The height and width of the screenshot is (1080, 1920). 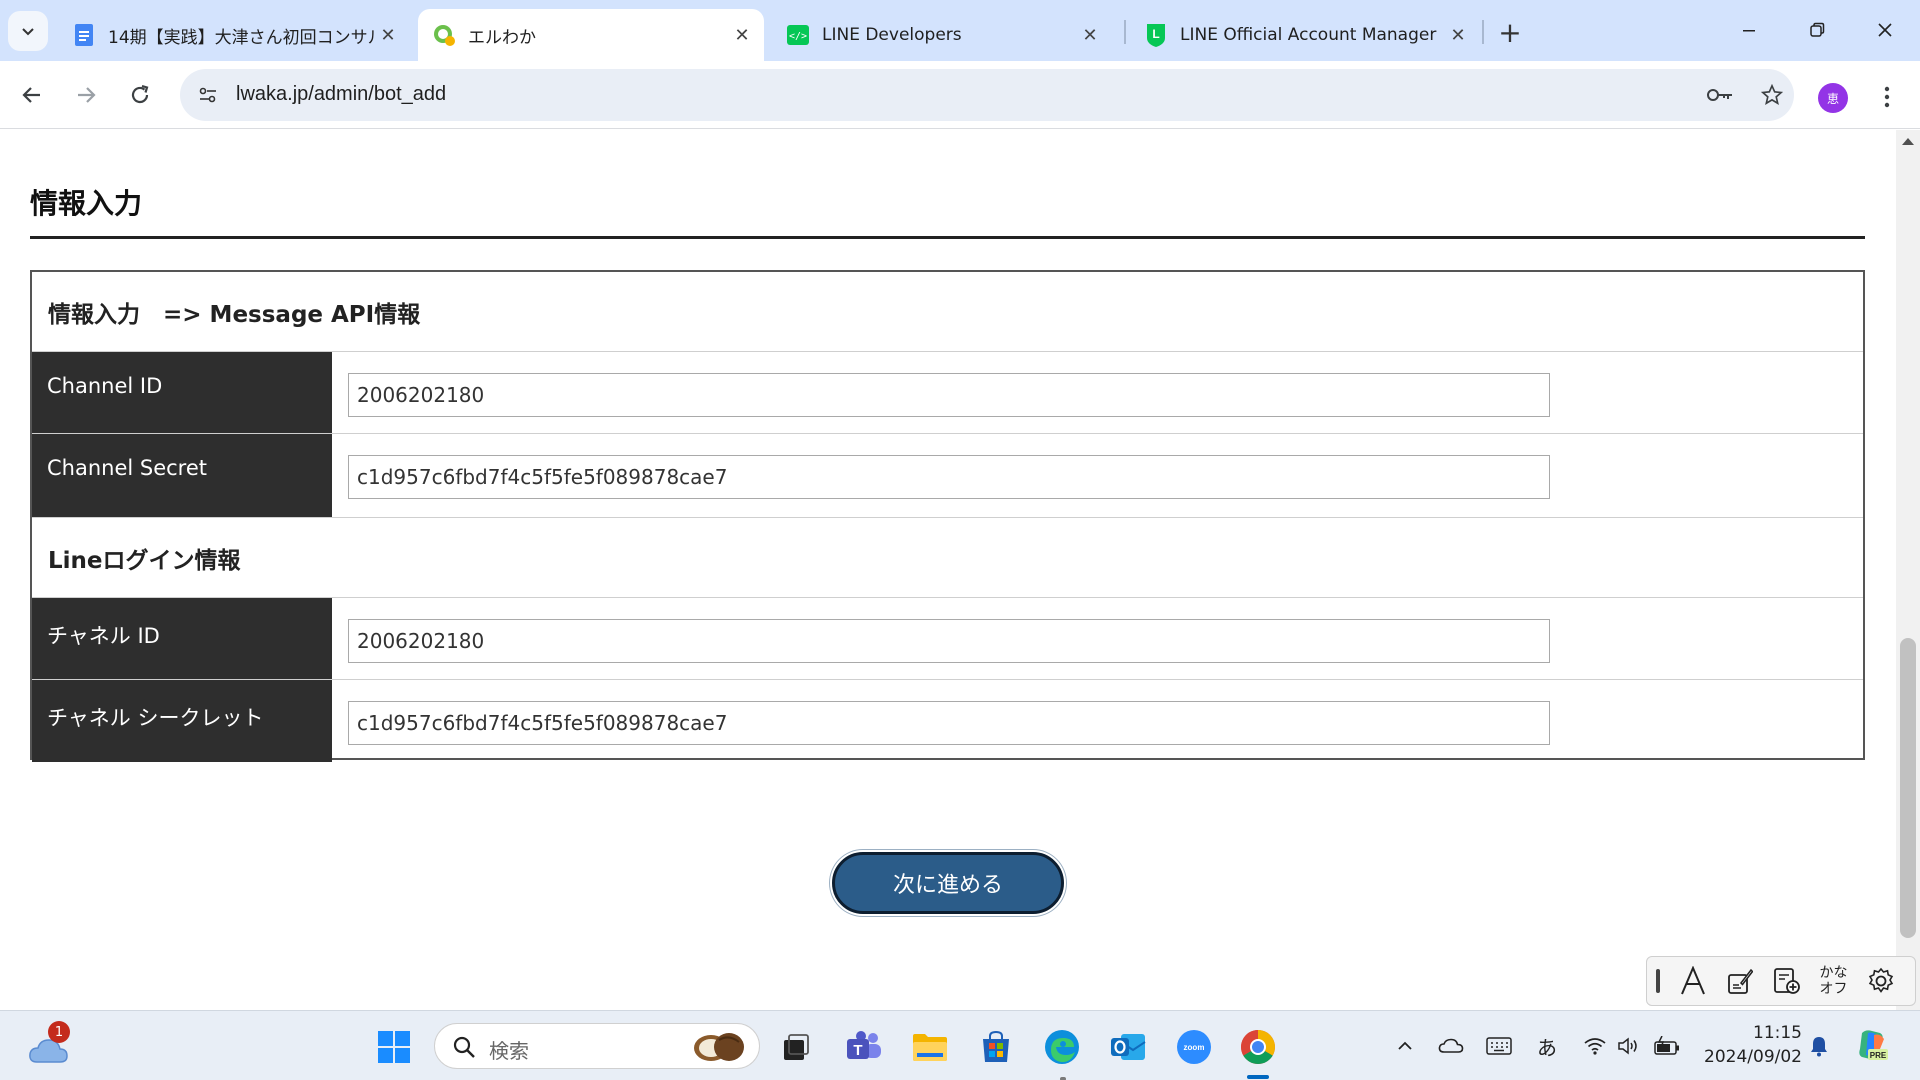 What do you see at coordinates (509, 1051) in the screenshot?
I see `search-placeholder: 検索` at bounding box center [509, 1051].